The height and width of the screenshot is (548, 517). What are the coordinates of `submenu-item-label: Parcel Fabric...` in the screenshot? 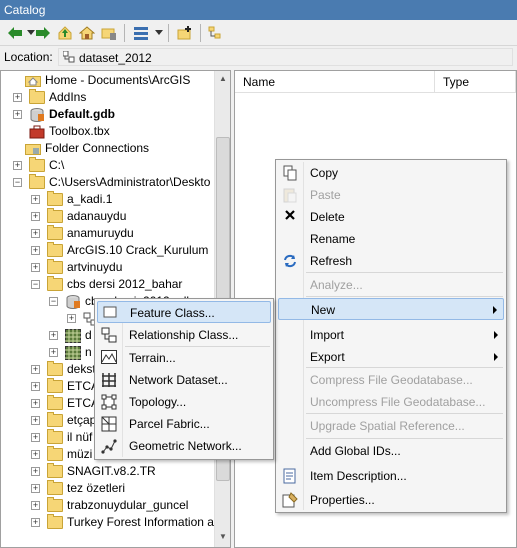 It's located at (169, 424).